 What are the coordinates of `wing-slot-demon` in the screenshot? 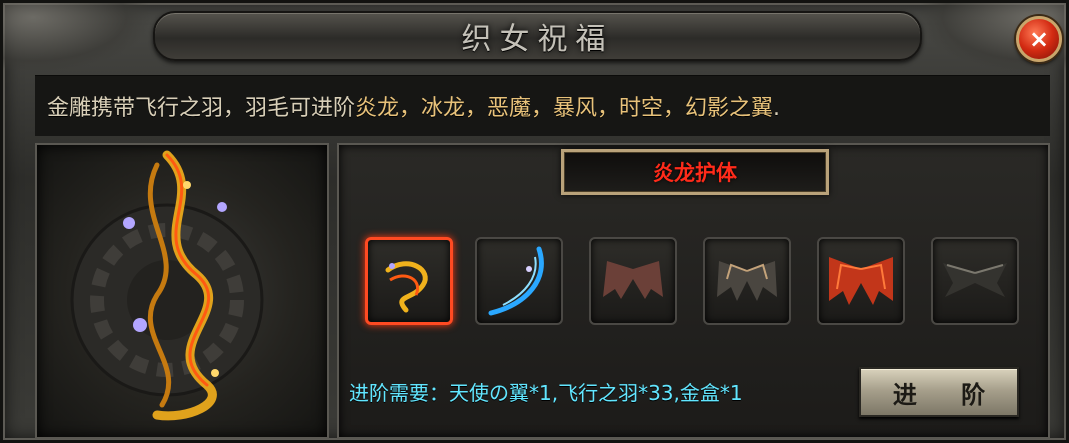 It's located at (633, 281).